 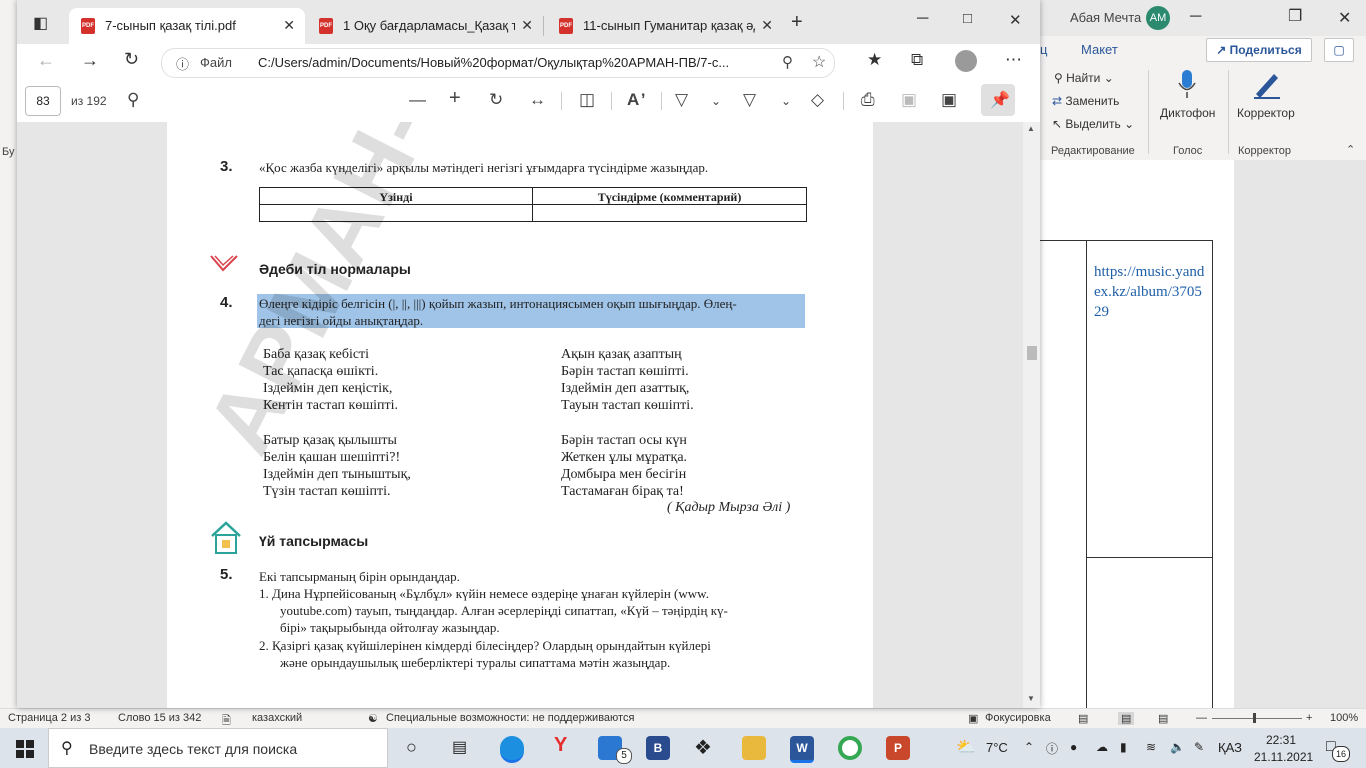 I want to click on speaker-icon: 🔈, so click(x=1177, y=747).